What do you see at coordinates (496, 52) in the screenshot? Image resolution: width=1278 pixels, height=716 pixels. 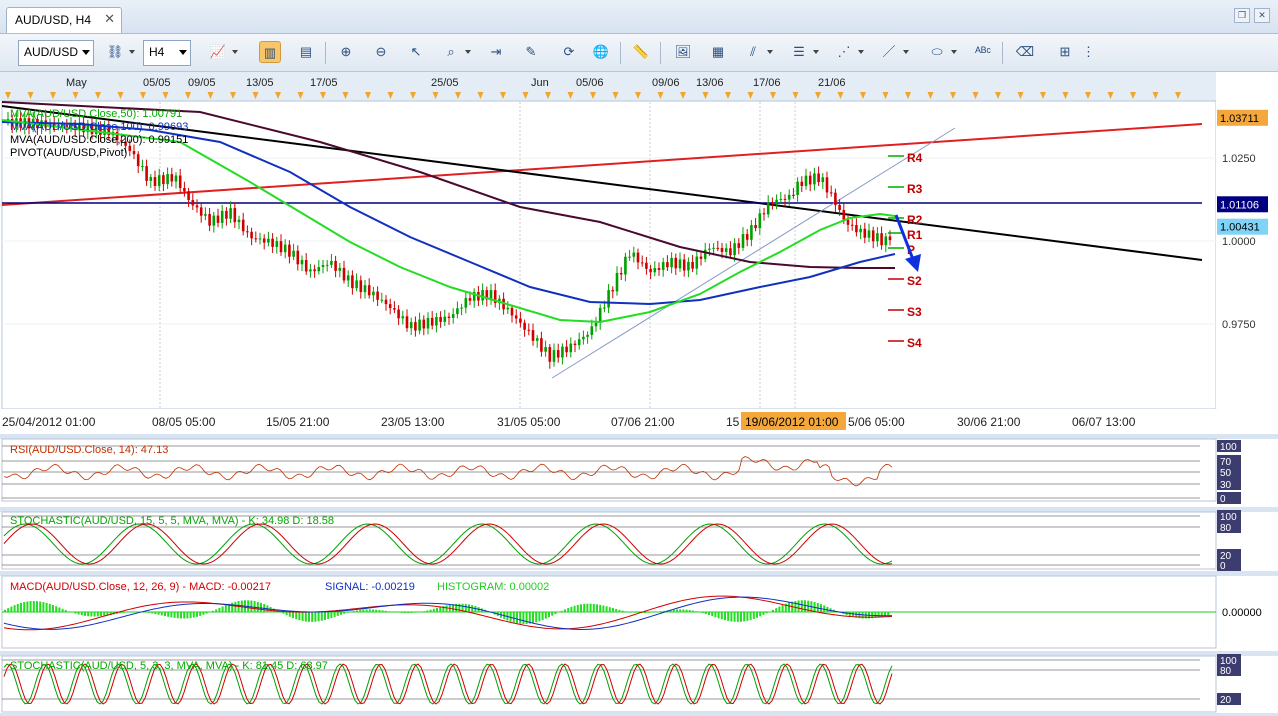 I see `auto-scroll-icon: ⇥` at bounding box center [496, 52].